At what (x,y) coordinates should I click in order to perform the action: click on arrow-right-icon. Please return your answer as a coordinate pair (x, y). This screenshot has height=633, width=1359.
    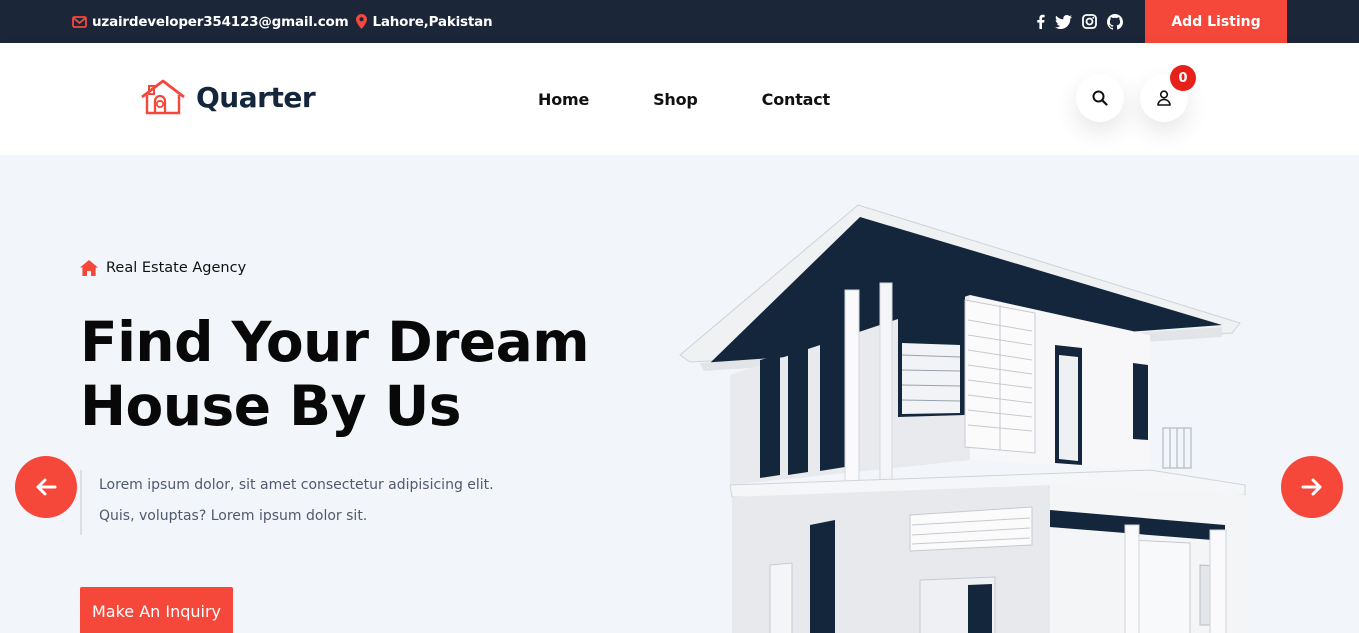
    Looking at the image, I should click on (1311, 487).